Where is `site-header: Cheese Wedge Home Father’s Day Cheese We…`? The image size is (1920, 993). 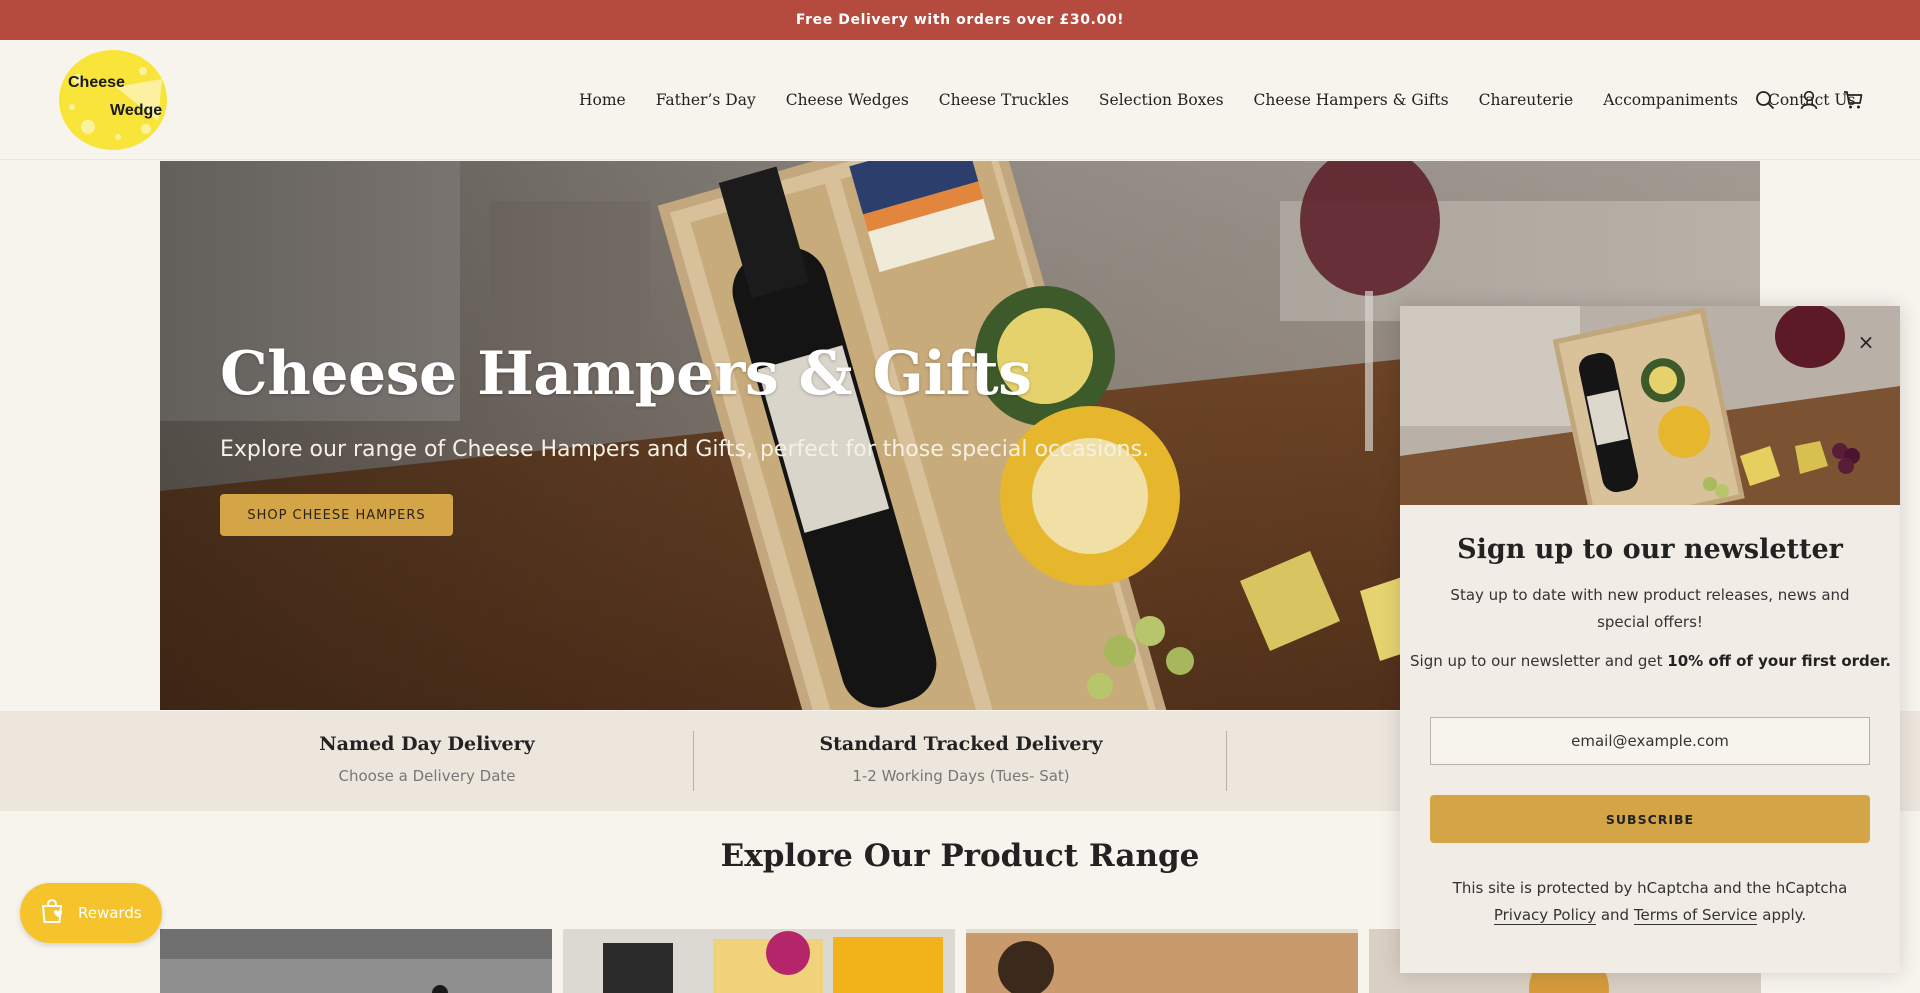 site-header: Cheese Wedge Home Father’s Day Cheese We… is located at coordinates (960, 100).